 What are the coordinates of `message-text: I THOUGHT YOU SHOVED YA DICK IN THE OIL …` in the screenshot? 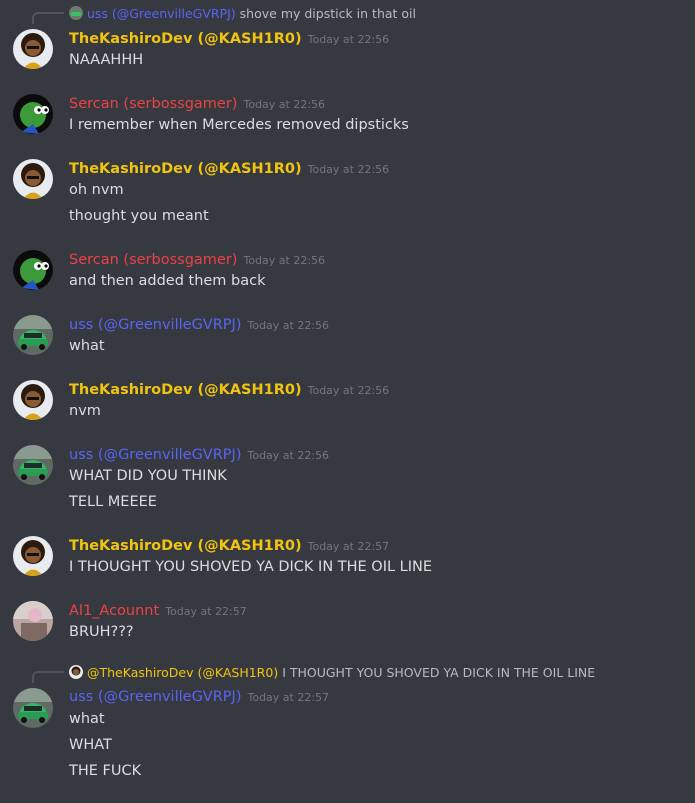 It's located at (251, 567).